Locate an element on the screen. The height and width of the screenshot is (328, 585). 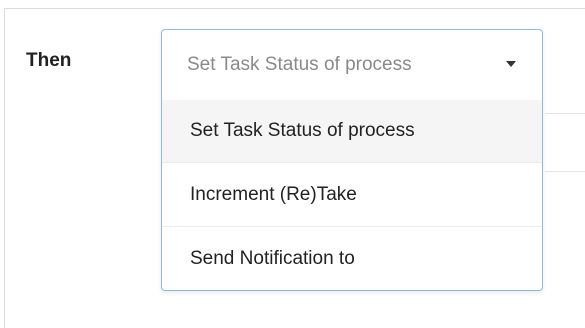
caret-down-icon is located at coordinates (511, 64).